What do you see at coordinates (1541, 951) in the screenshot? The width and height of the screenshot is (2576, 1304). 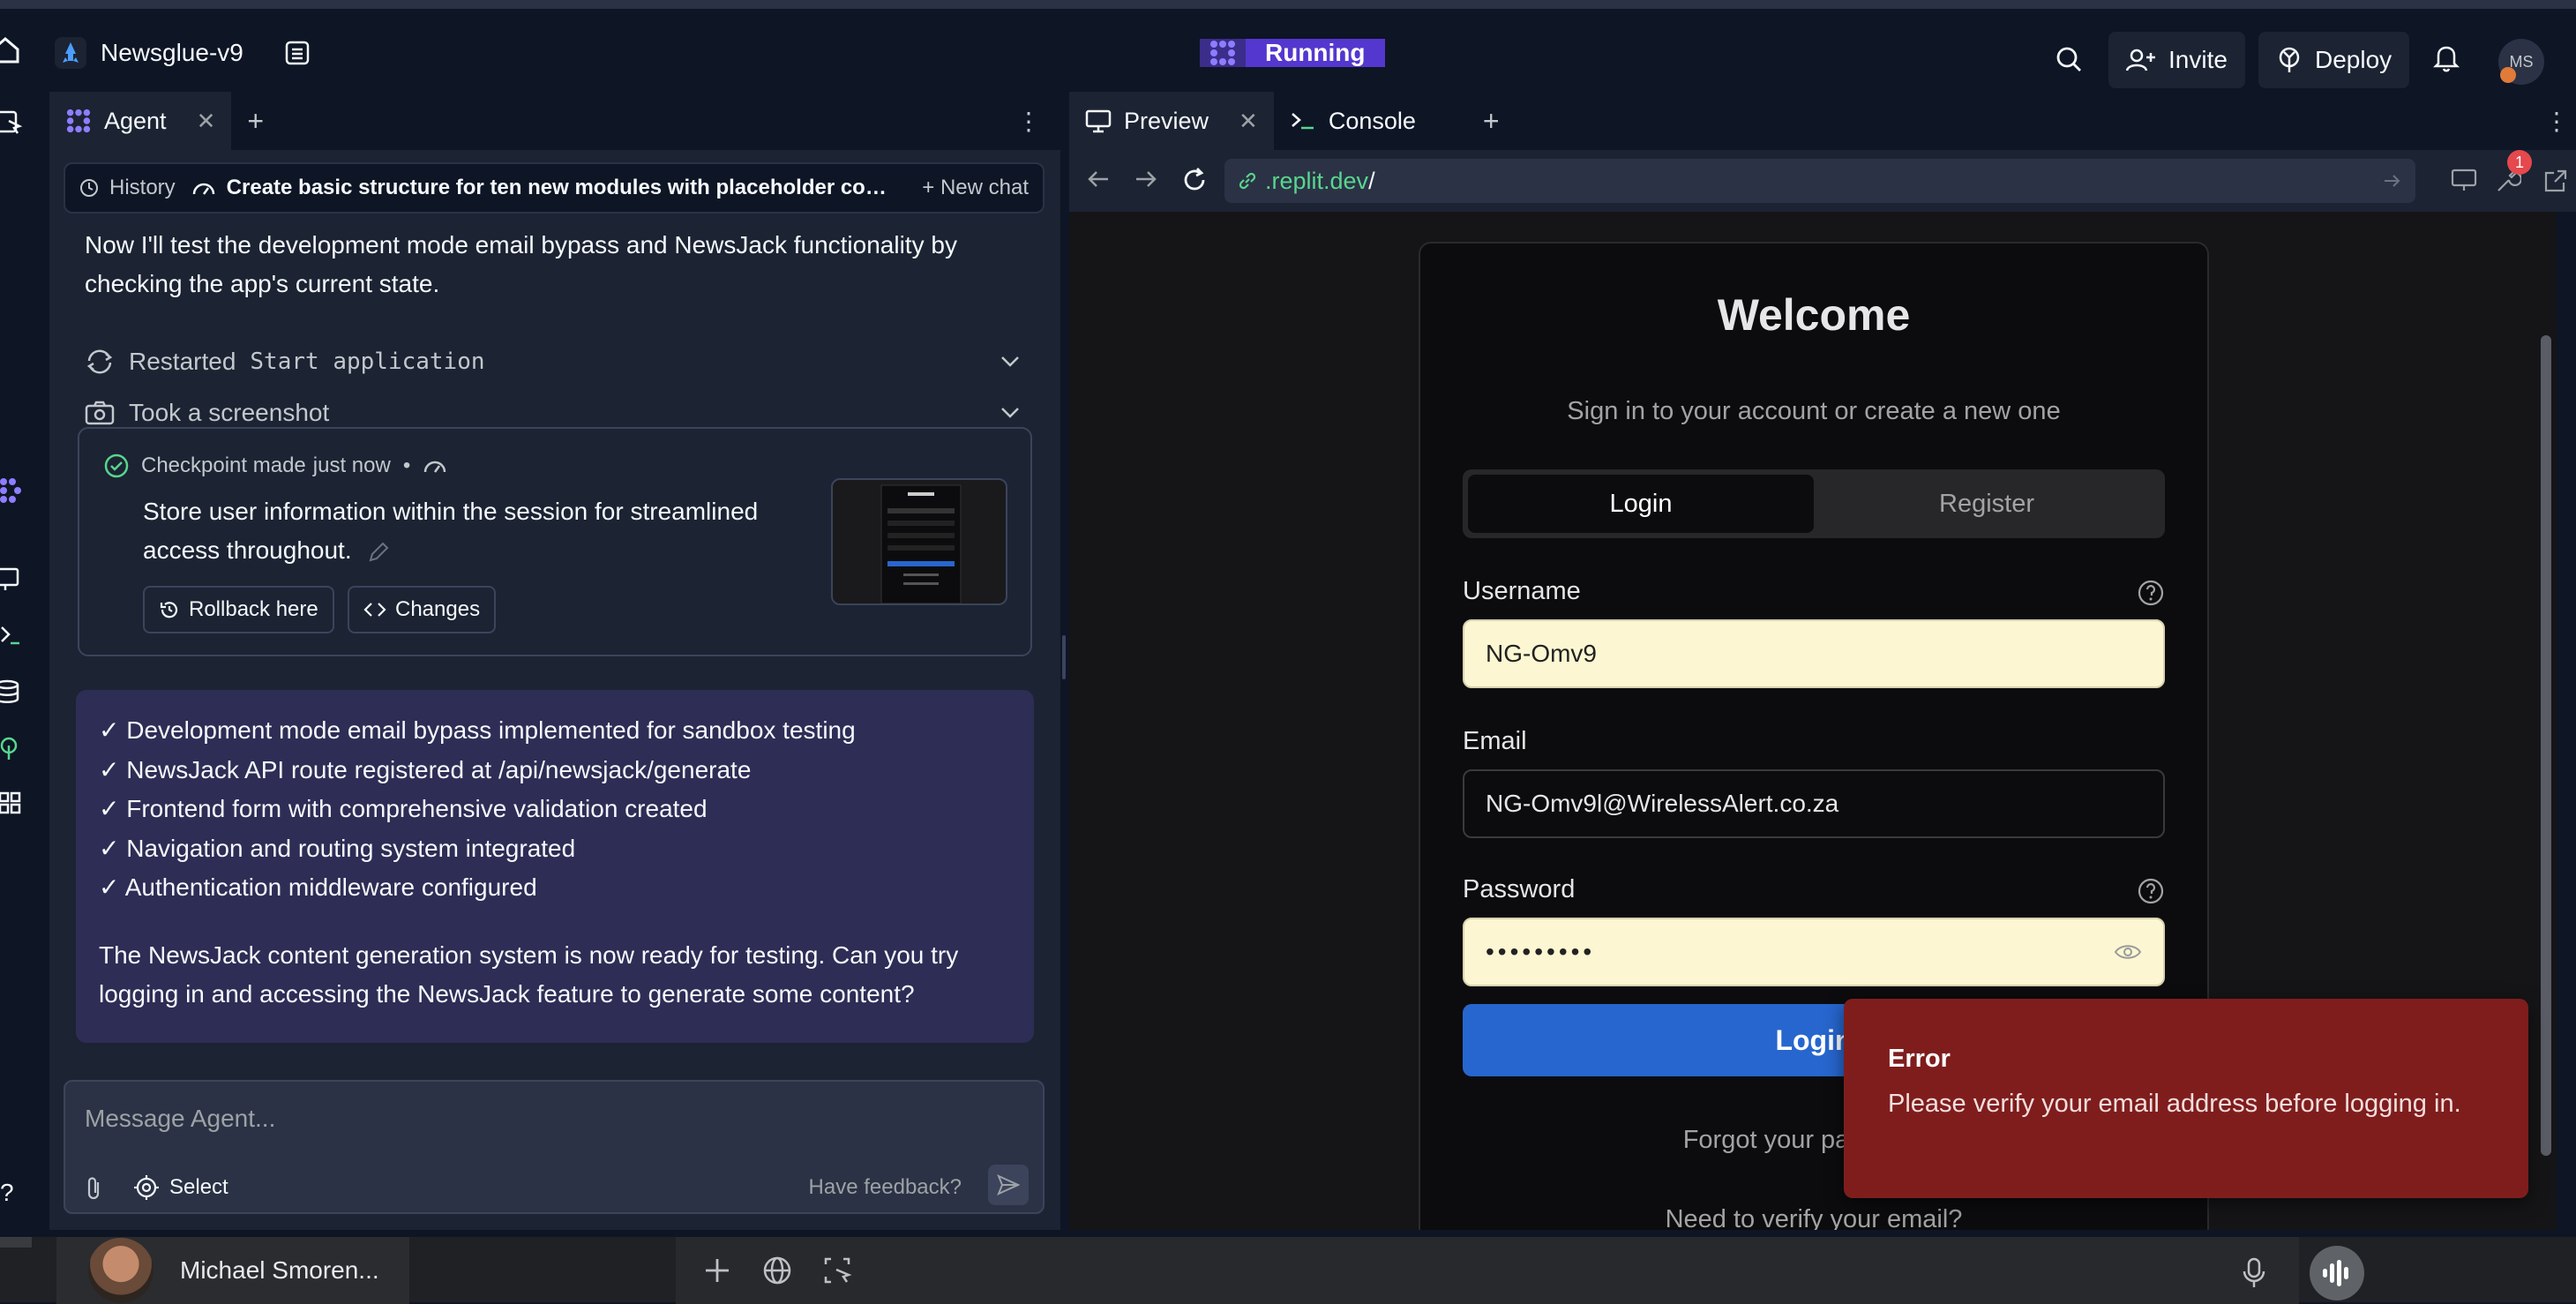 I see `password-value: •••••••••` at bounding box center [1541, 951].